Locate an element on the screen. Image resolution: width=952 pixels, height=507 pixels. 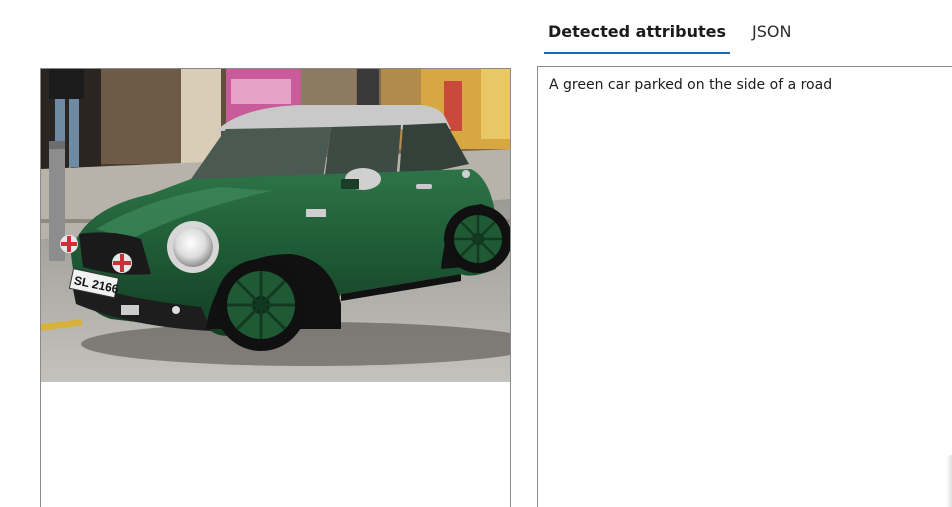
caption-text: A green car parked on the side of a road is located at coordinates (691, 85).